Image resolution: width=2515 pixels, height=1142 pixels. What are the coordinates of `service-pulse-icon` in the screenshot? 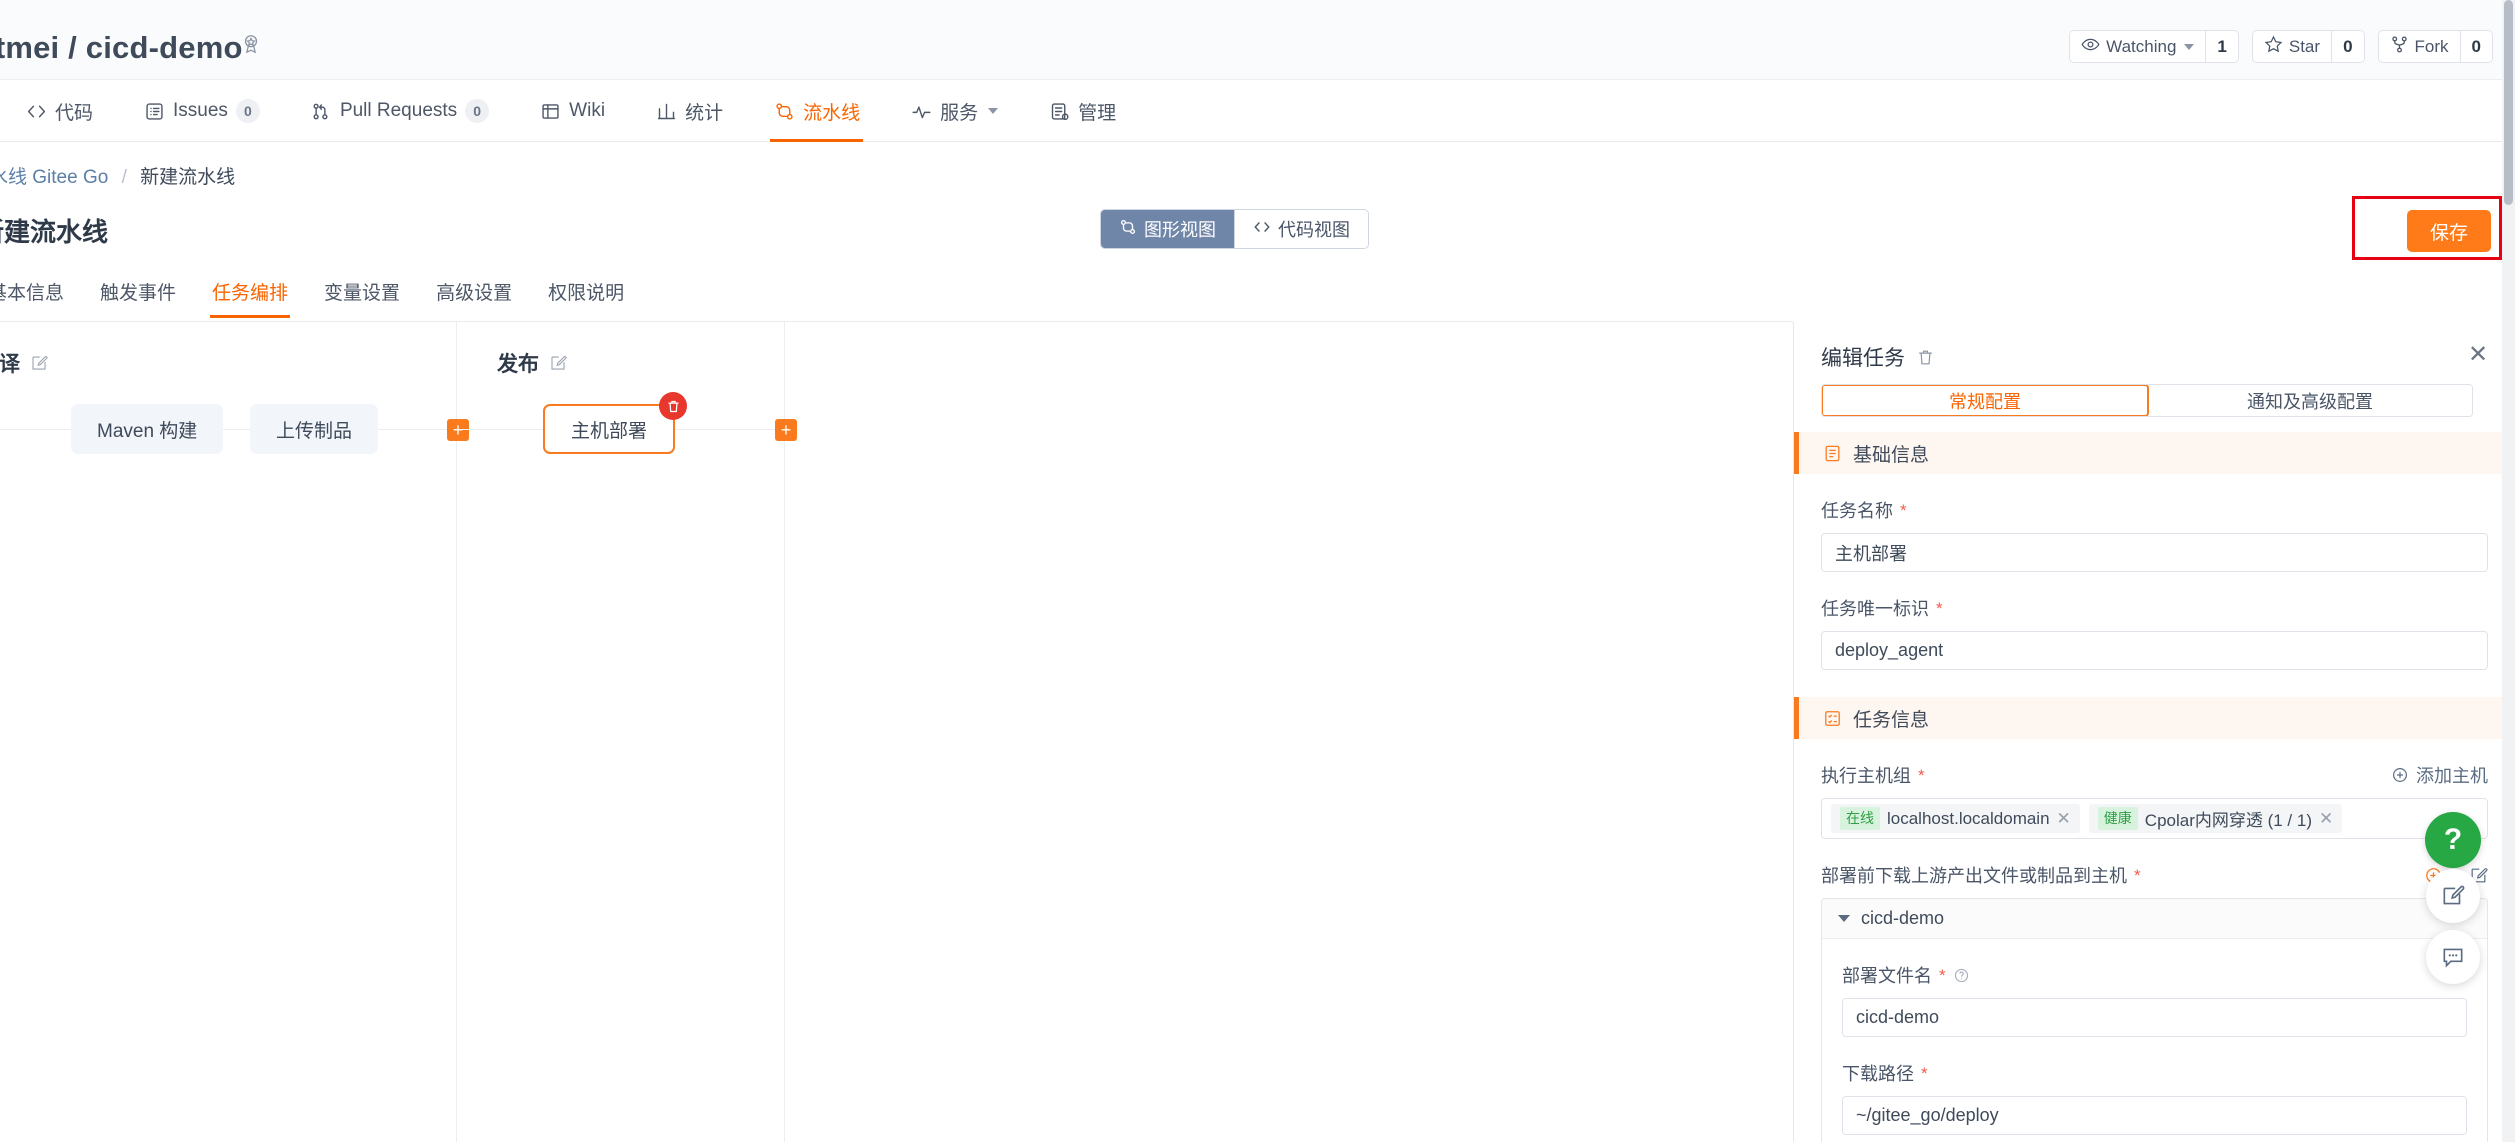 It's located at (921, 111).